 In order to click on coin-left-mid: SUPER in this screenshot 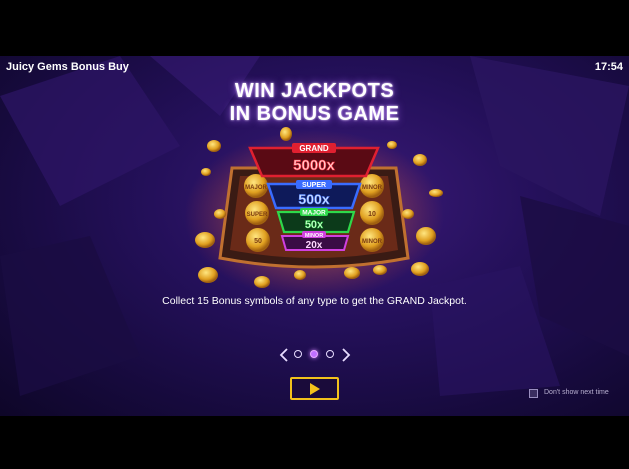, I will do `click(257, 213)`.